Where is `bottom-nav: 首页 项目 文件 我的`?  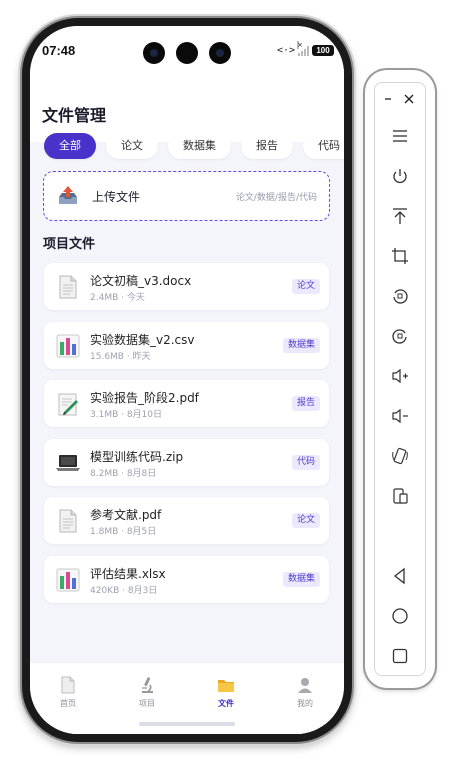
bottom-nav: 首页 项目 文件 我的 is located at coordinates (187, 698).